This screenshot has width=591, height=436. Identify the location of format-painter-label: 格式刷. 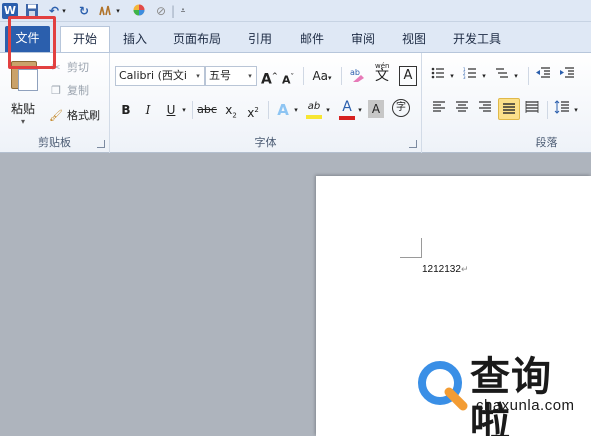
(83, 115).